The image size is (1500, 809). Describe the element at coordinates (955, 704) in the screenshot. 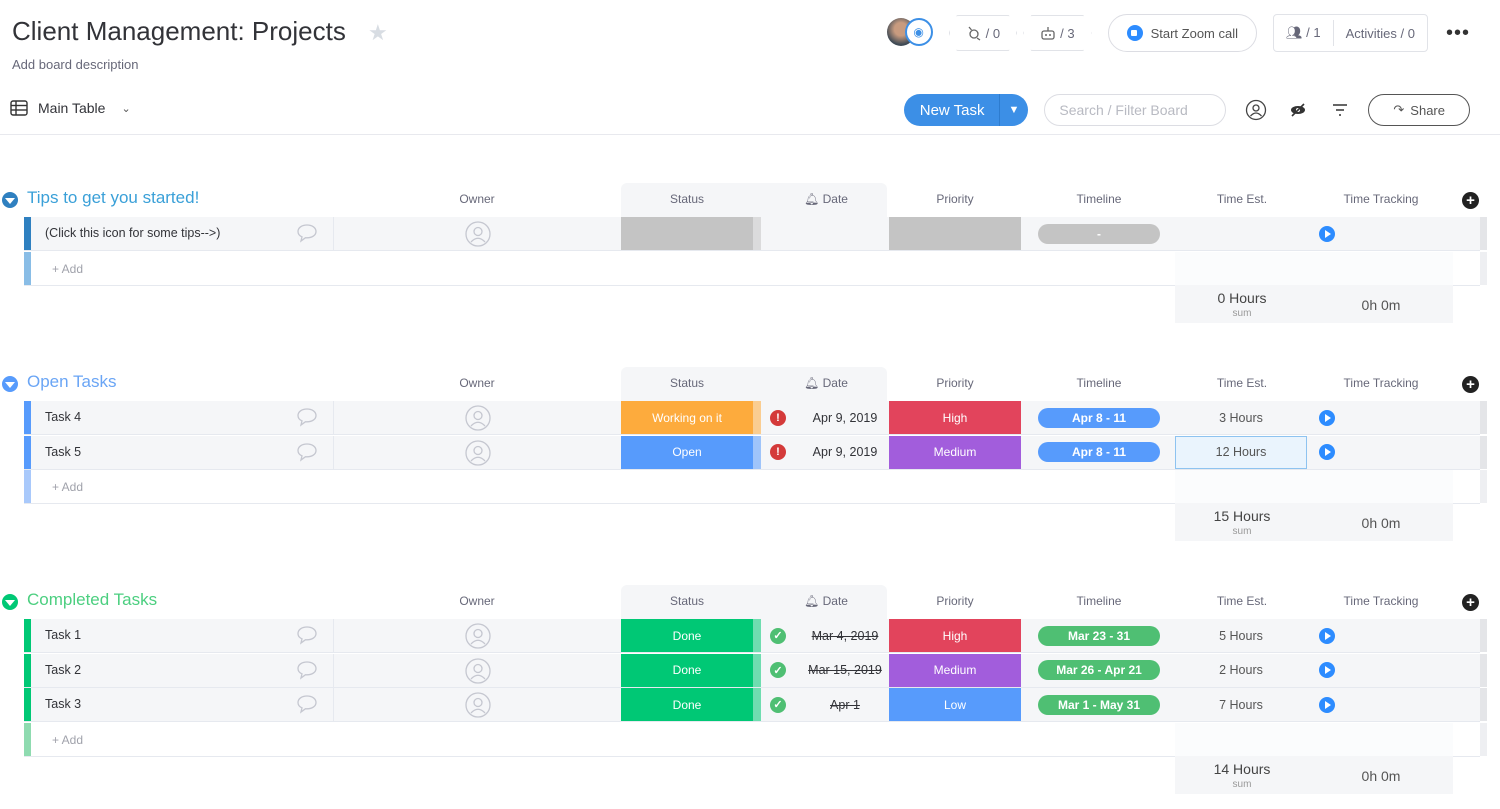

I see `priority-cell: Low` at that location.